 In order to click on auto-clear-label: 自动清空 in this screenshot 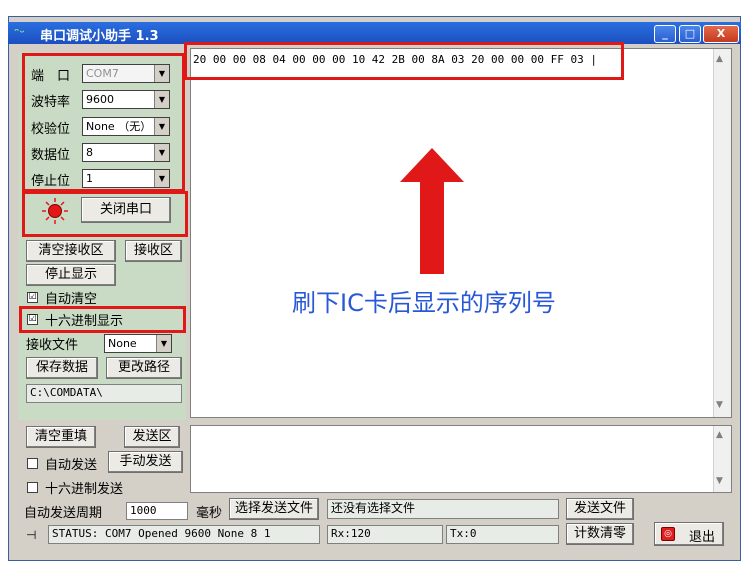, I will do `click(71, 299)`.